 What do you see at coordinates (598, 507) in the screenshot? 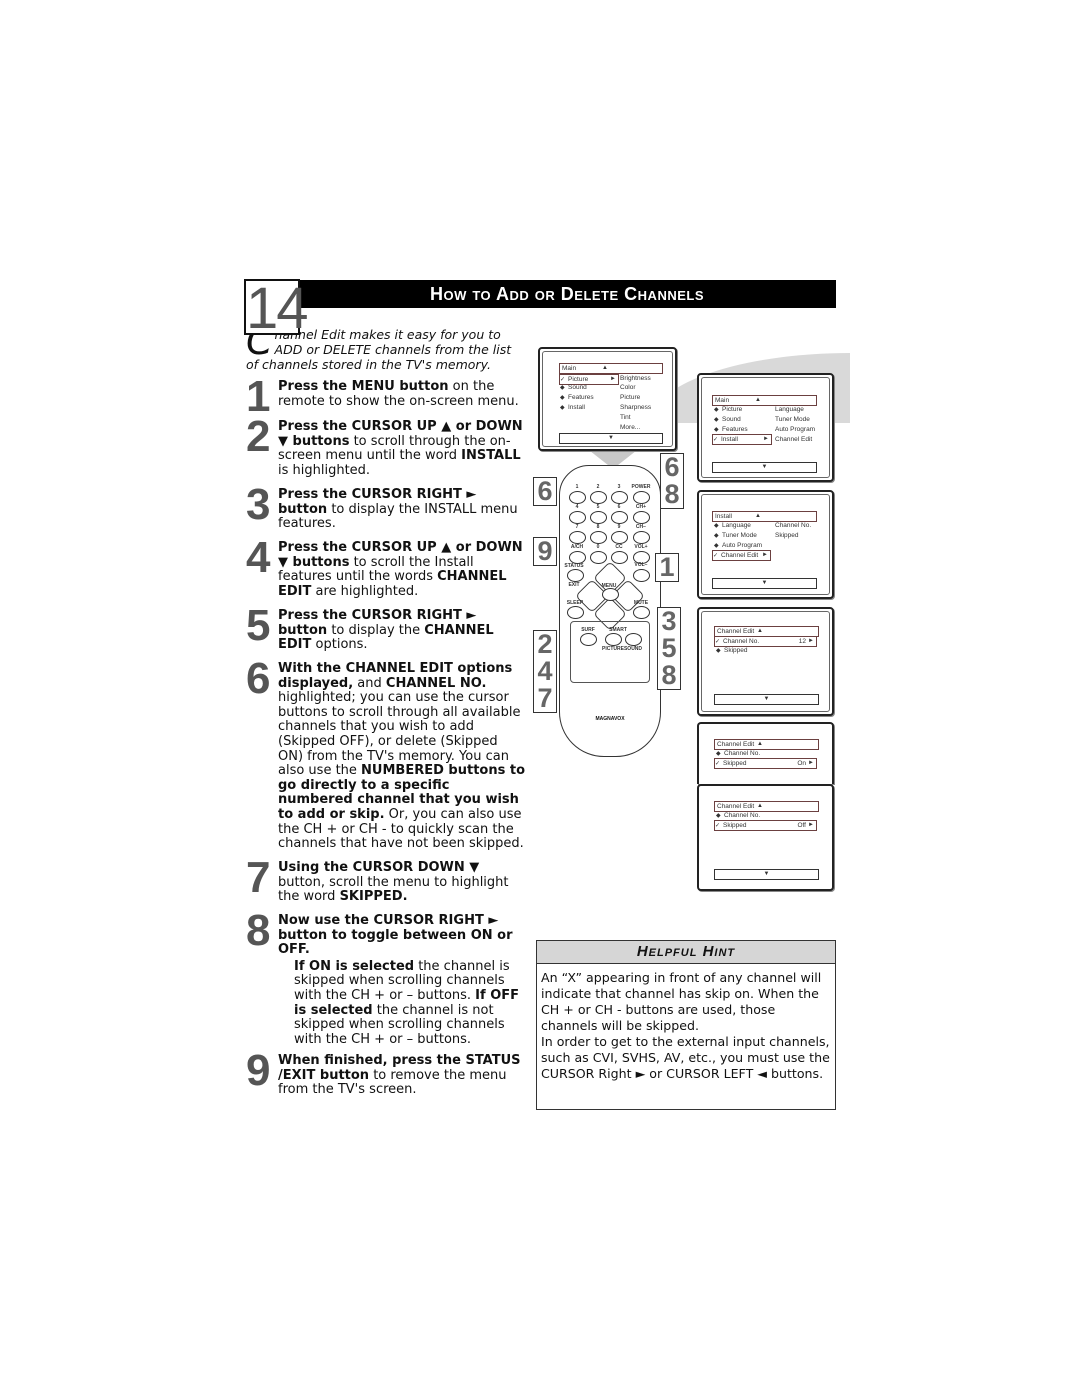
I see `button-label: 5` at bounding box center [598, 507].